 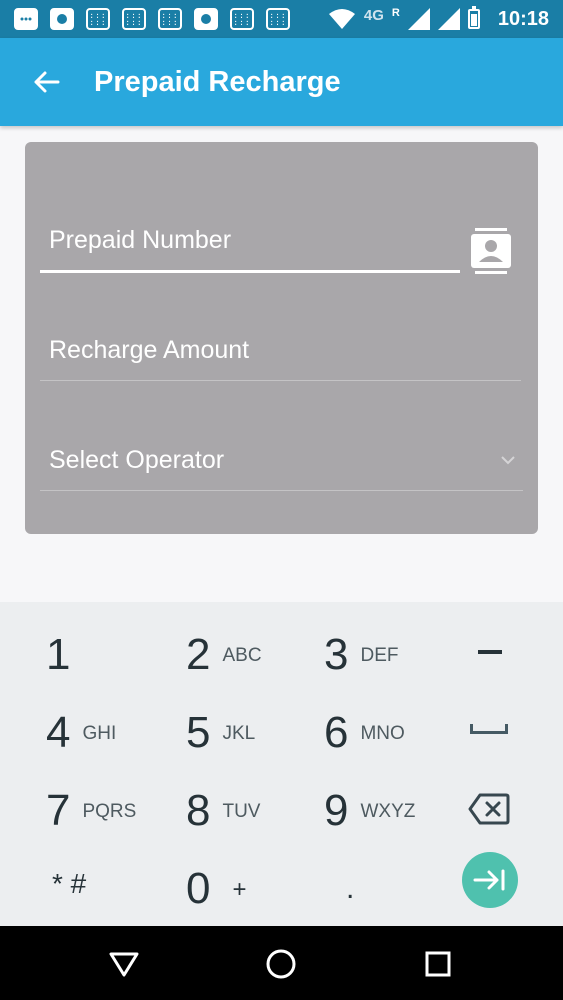 I want to click on home-circle-icon, so click(x=281, y=964).